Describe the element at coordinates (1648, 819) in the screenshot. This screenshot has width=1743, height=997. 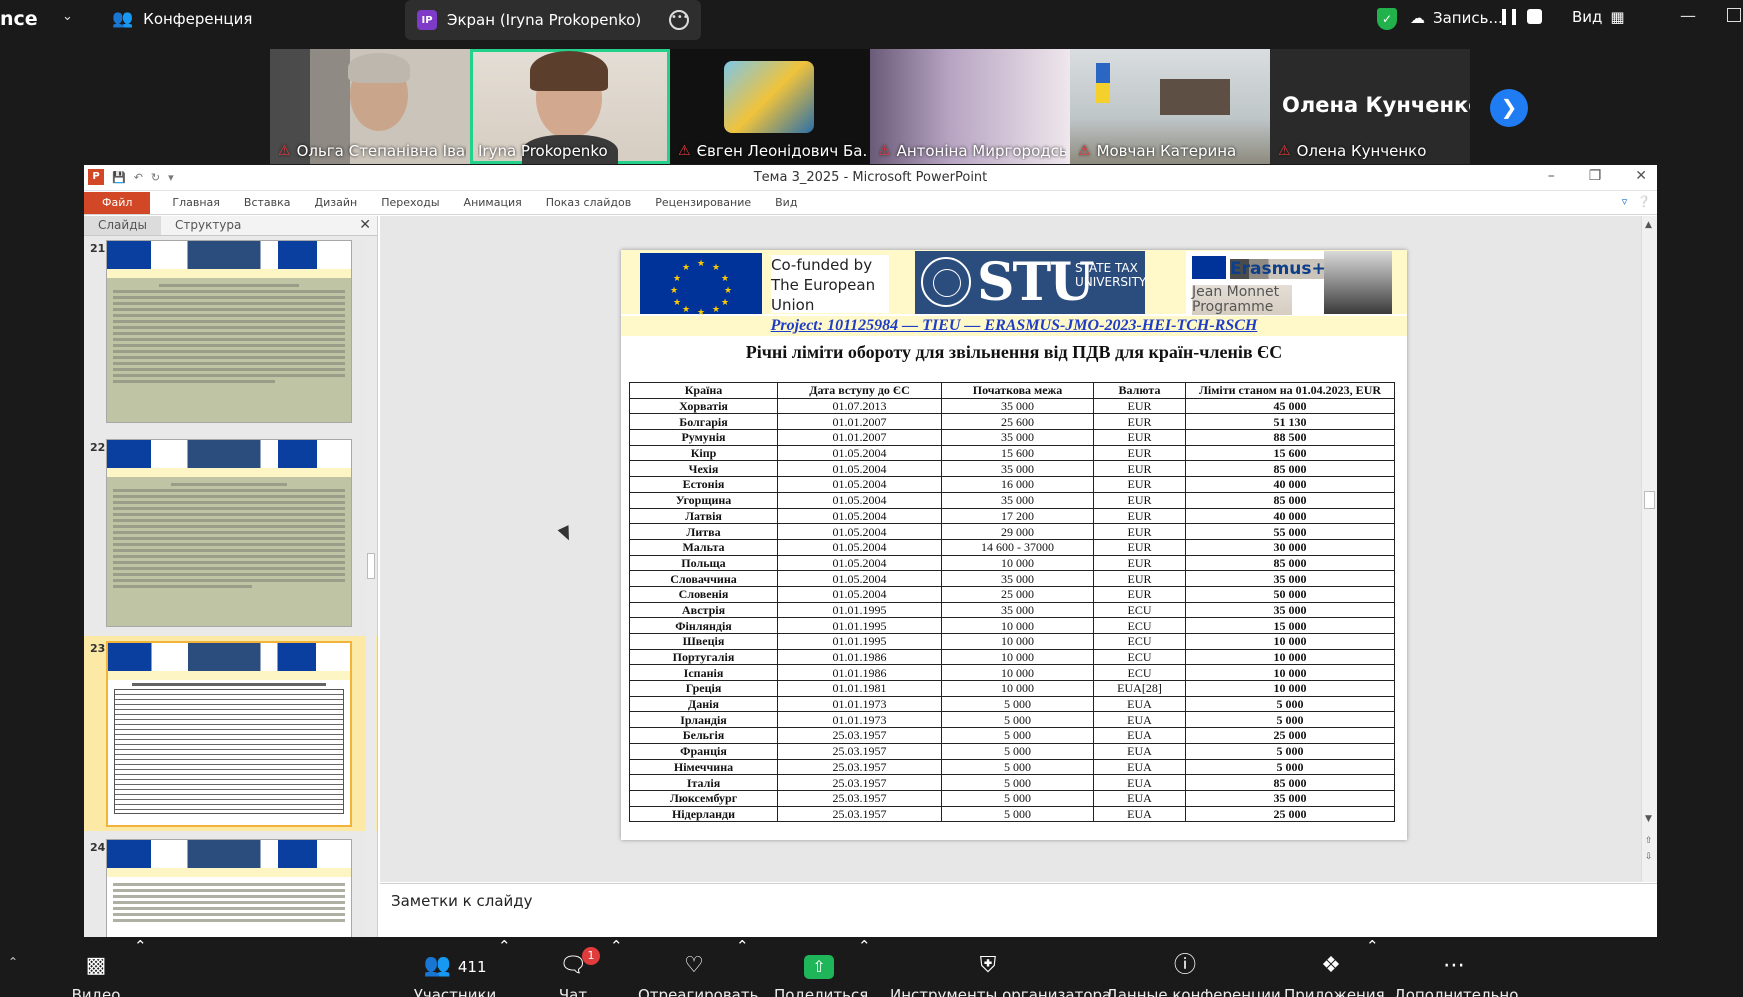
I see `scroll-down-icon: ▼` at that location.